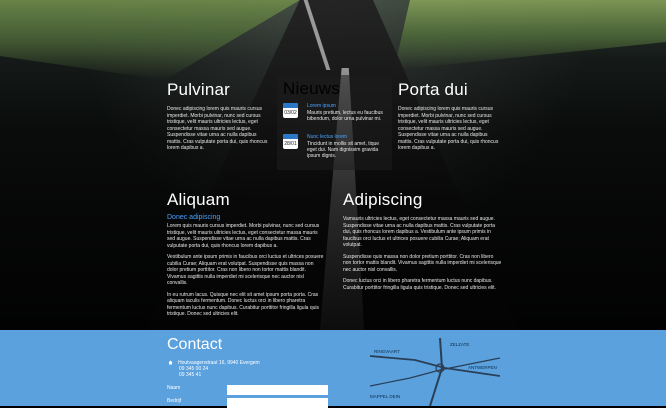 The image size is (666, 408). Describe the element at coordinates (174, 388) in the screenshot. I see `name-label: Naam` at that location.